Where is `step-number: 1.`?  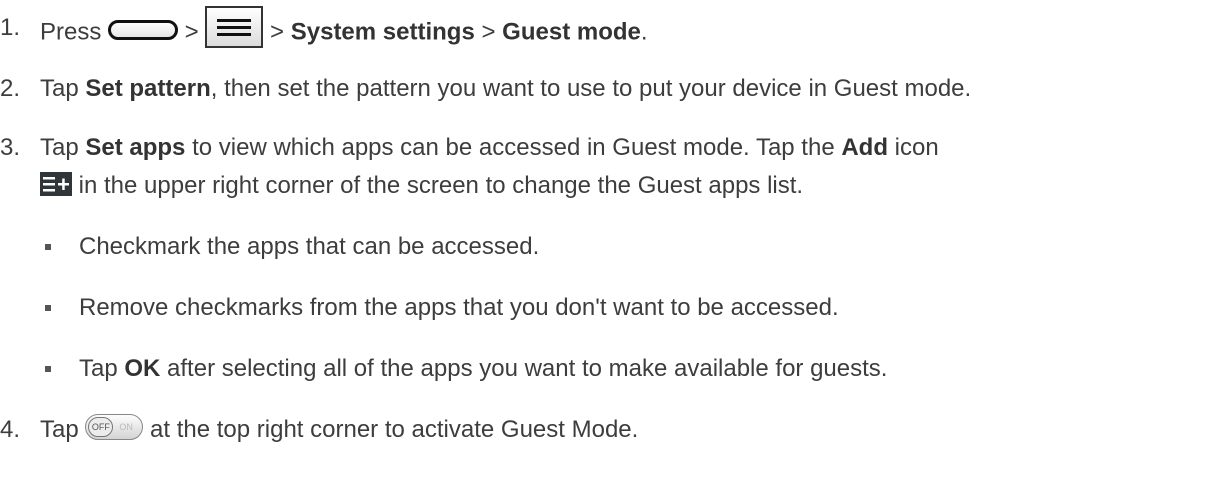
step-number: 1. is located at coordinates (10, 27).